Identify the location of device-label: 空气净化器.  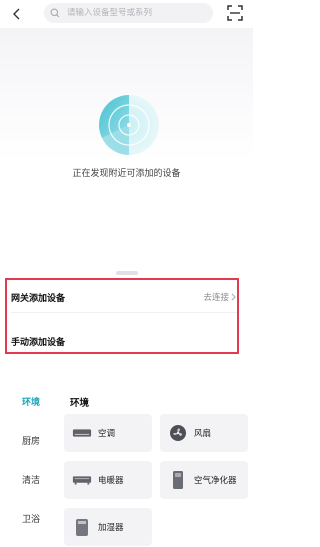
(215, 481).